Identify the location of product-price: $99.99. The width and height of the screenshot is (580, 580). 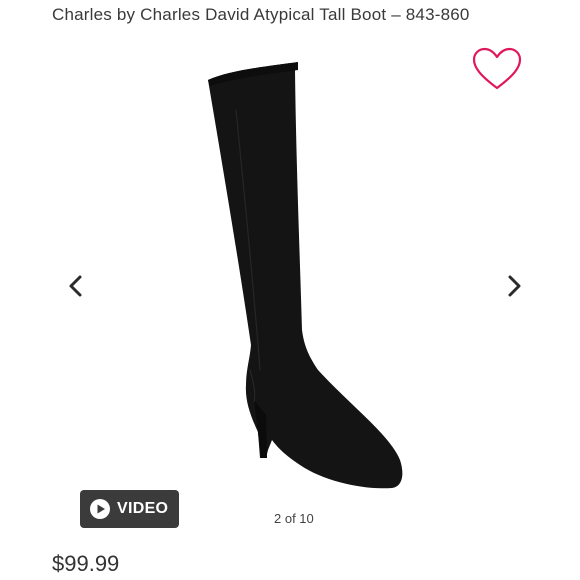
(86, 563).